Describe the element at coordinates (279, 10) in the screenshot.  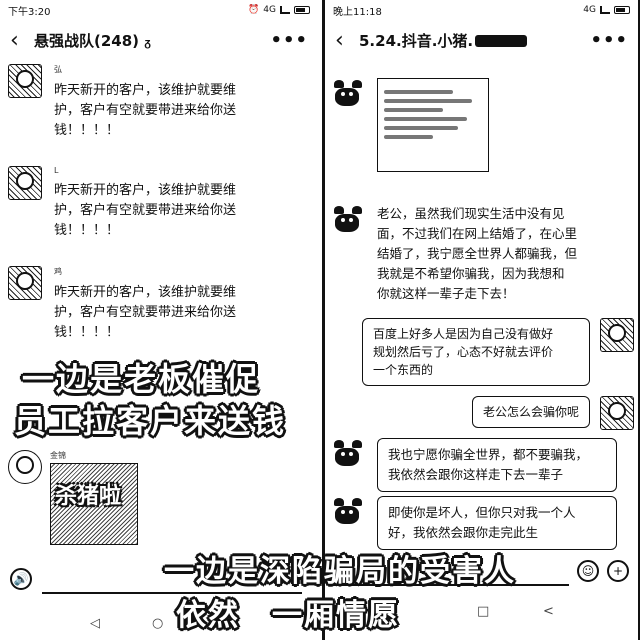
I see `status-icons: ⏰ 4G` at that location.